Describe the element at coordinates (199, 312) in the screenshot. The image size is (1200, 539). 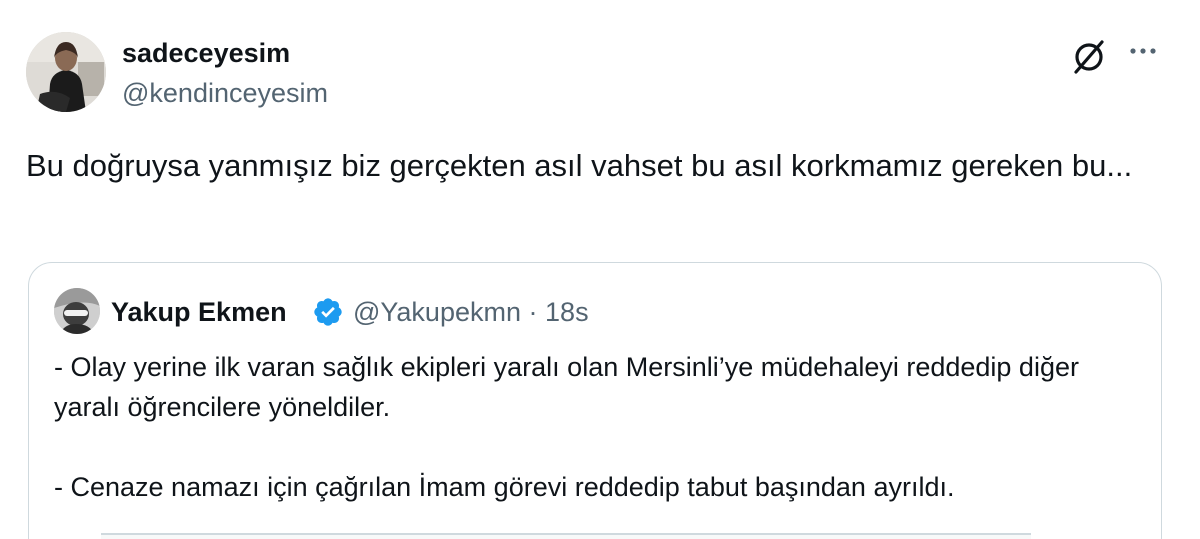
I see `quoted-author-display-name: Yakup Ekmen` at that location.